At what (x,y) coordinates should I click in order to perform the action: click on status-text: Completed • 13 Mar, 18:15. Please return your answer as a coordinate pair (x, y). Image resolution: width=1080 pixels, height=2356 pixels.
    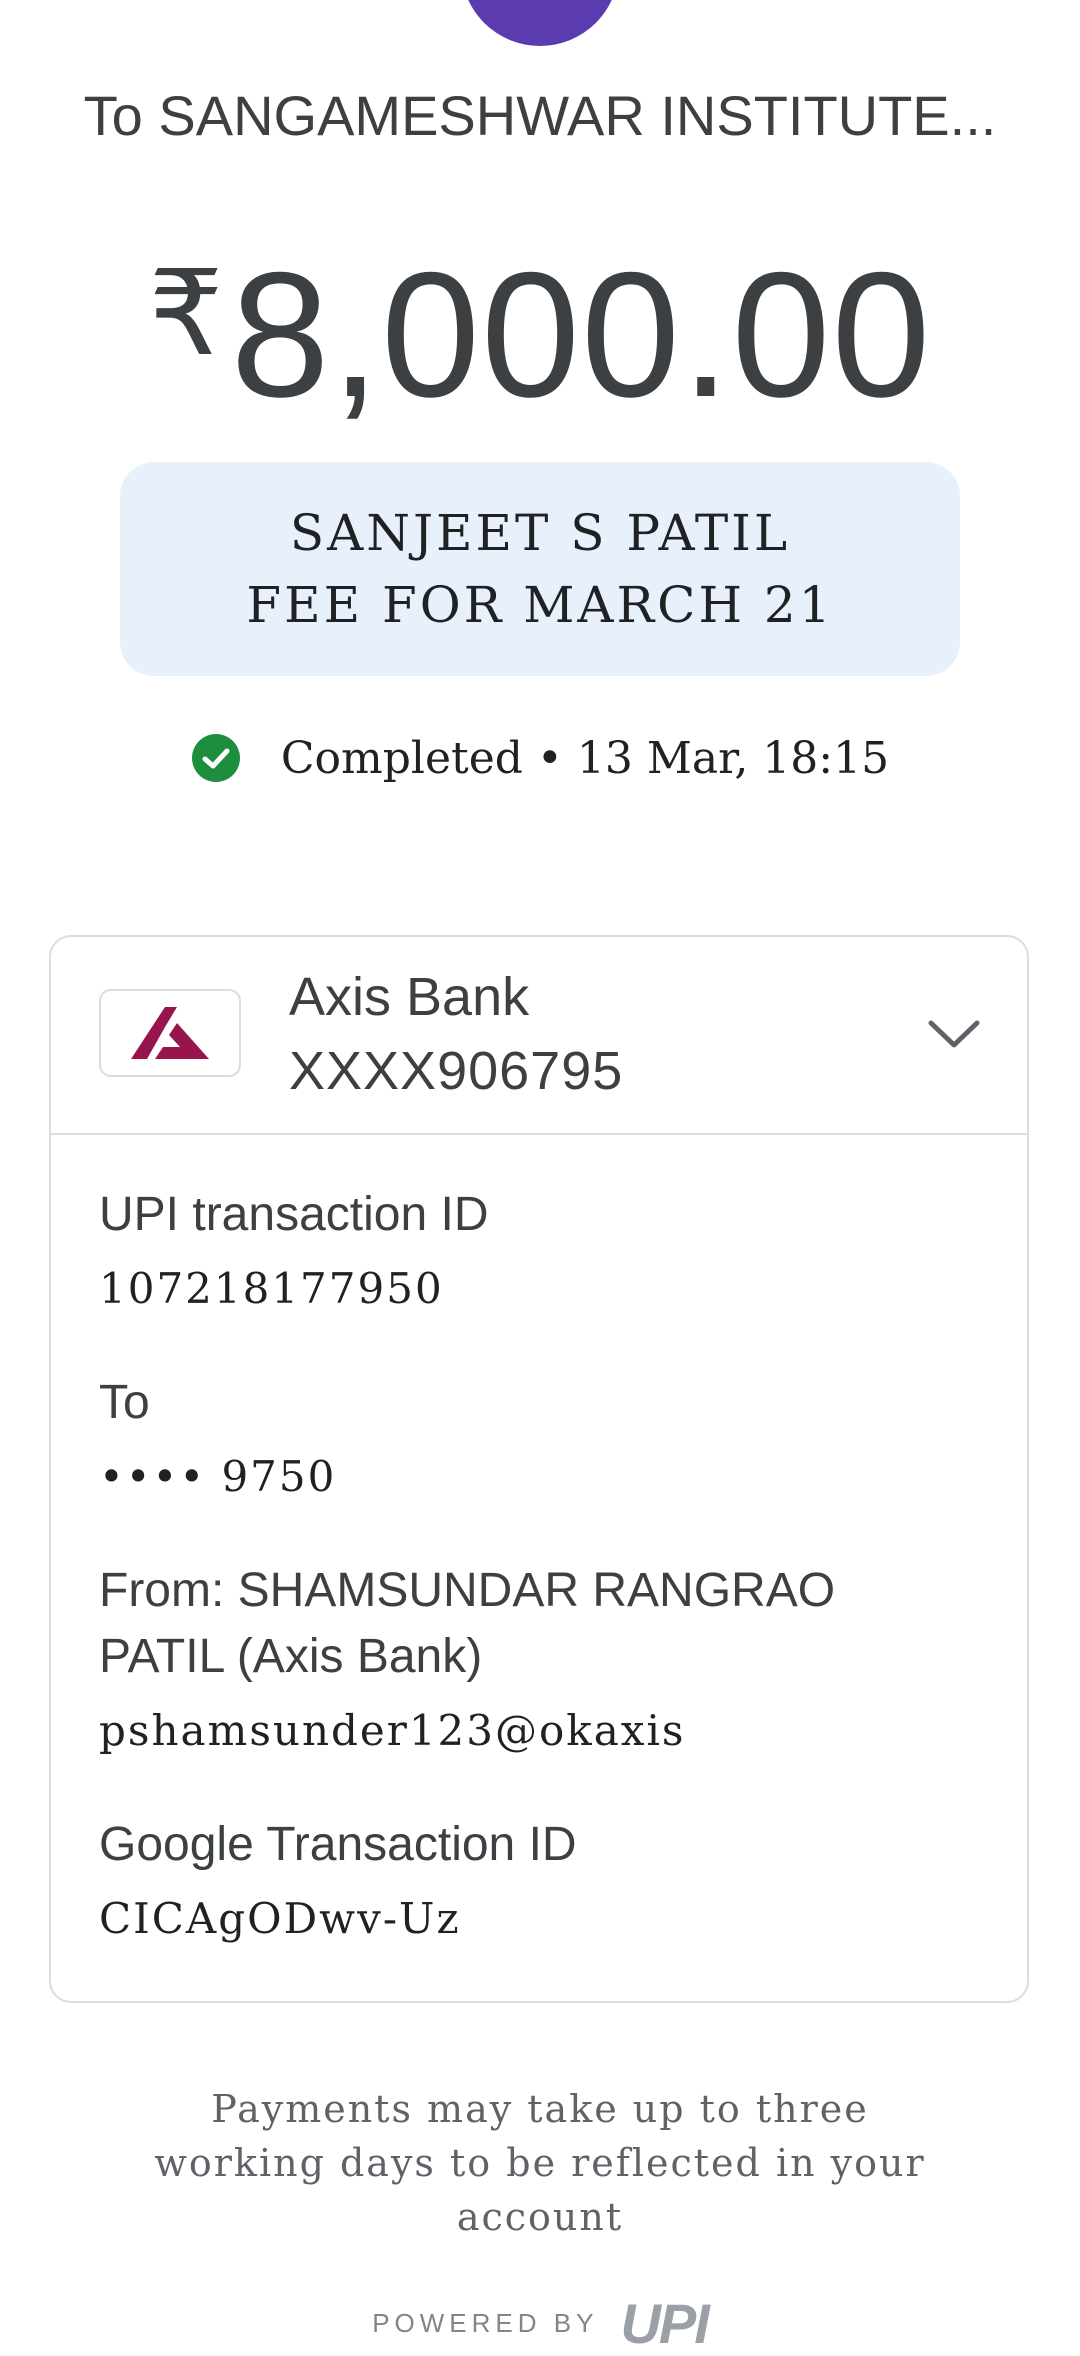
    Looking at the image, I should click on (585, 758).